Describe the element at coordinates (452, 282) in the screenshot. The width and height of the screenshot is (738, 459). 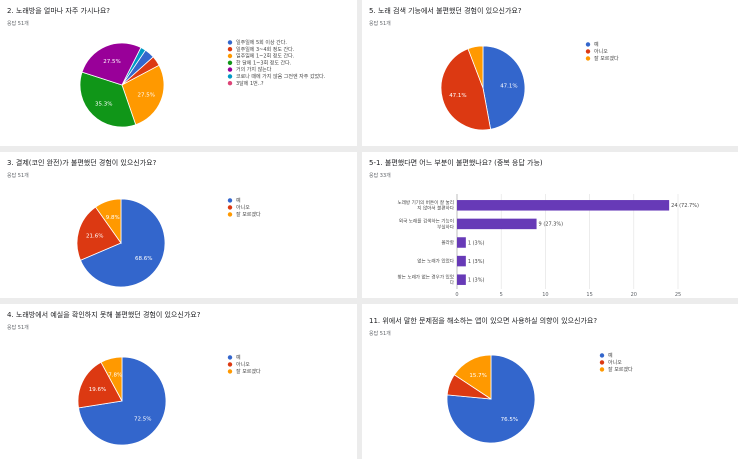
I see `category-label: 다` at that location.